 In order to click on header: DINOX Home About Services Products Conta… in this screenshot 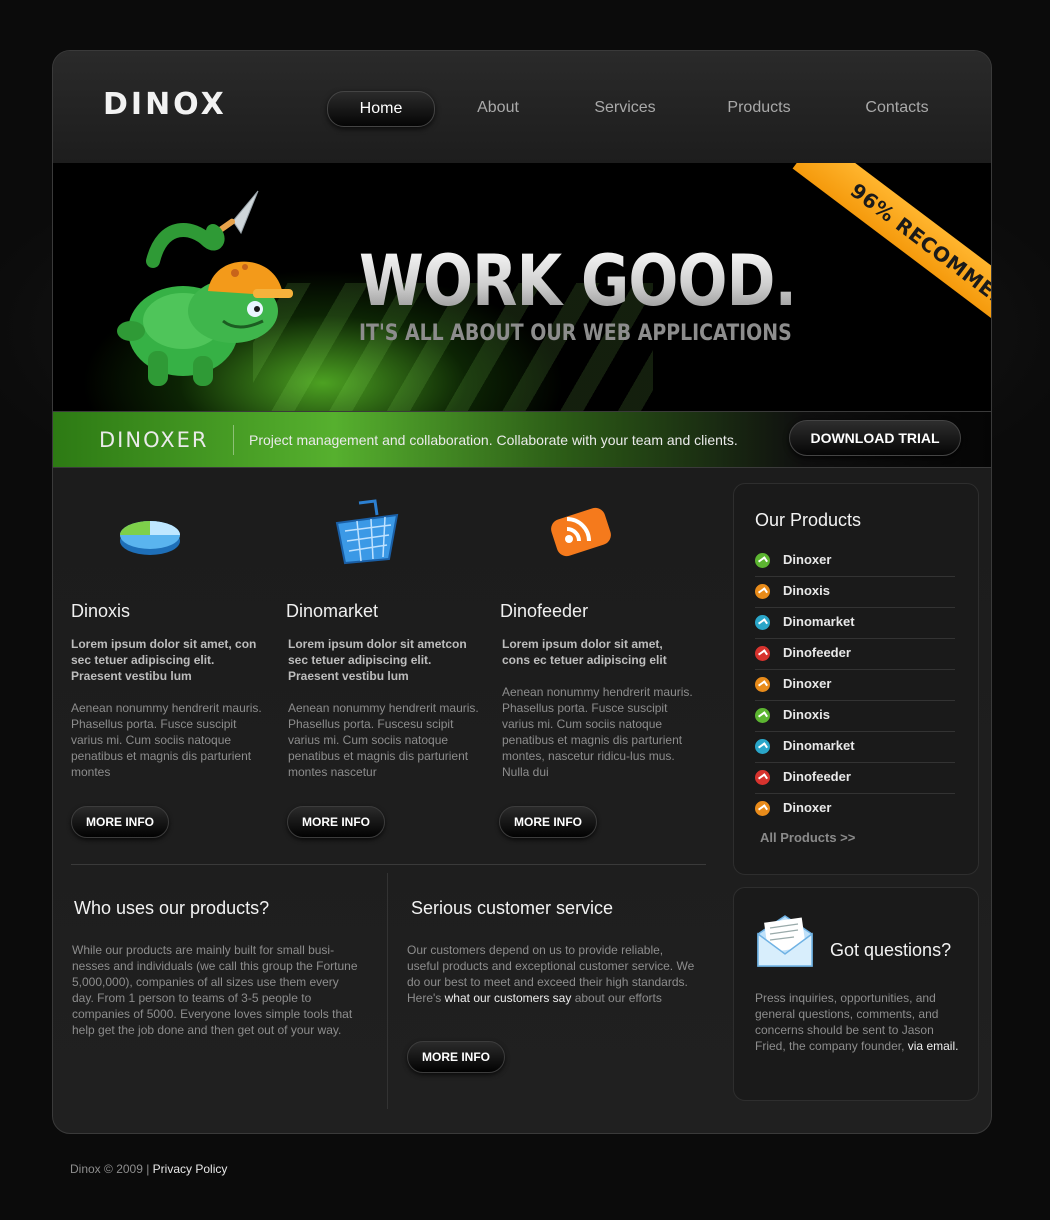, I will do `click(522, 107)`.